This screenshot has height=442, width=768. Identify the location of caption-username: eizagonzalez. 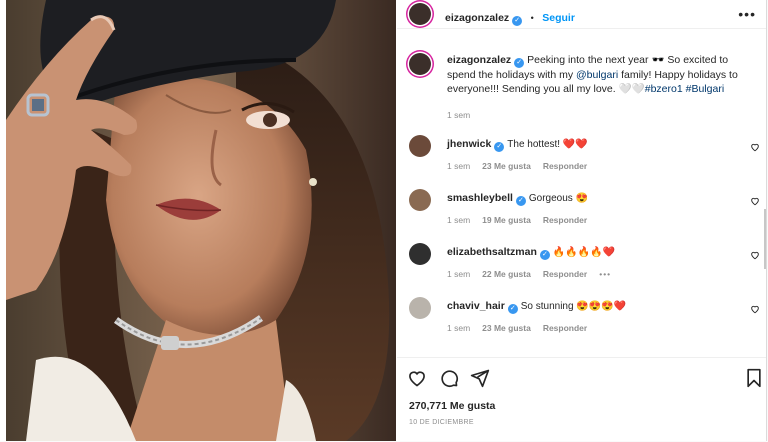
(479, 60).